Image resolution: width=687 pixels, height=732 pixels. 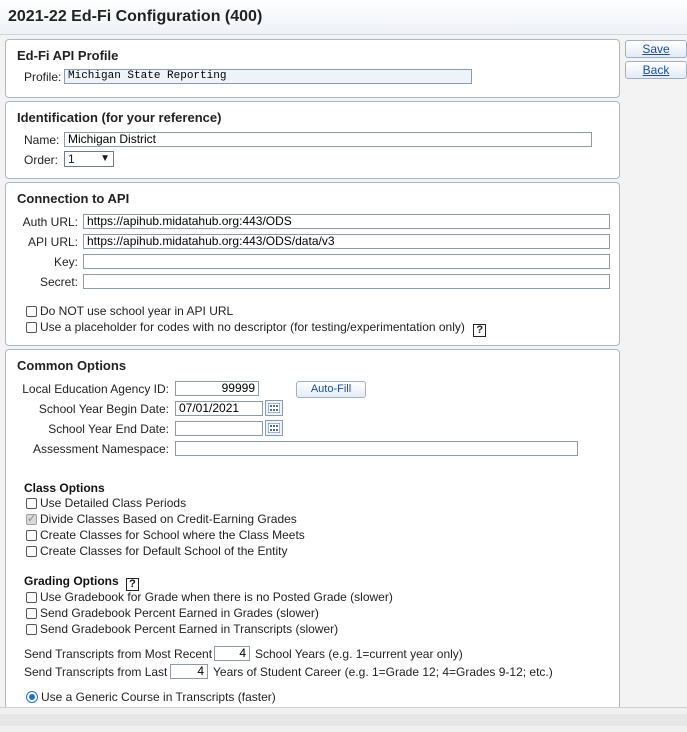 I want to click on end-date-calendar-button, so click(x=274, y=428).